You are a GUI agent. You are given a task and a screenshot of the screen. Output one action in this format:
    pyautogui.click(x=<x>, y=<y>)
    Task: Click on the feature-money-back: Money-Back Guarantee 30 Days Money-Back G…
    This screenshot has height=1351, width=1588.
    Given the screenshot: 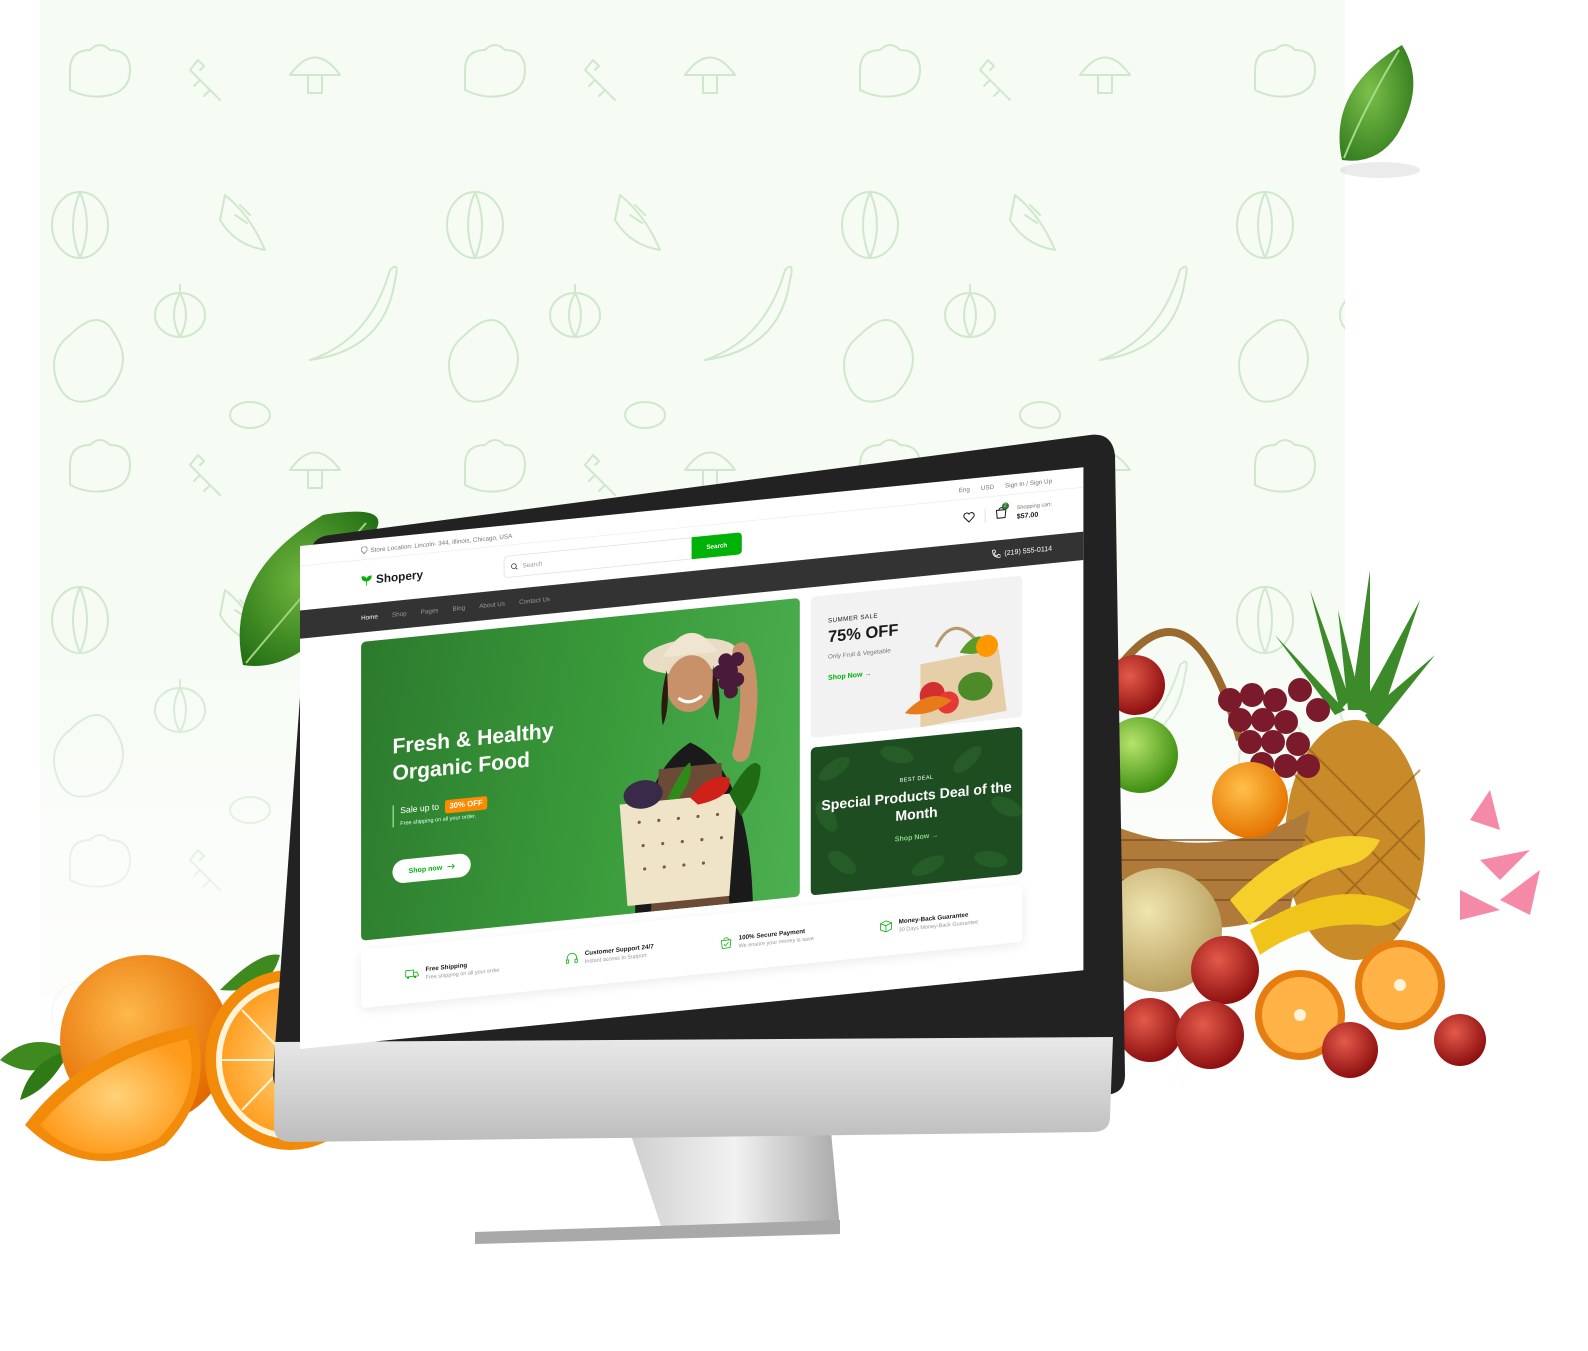 What is the action you would take?
    pyautogui.click(x=929, y=922)
    